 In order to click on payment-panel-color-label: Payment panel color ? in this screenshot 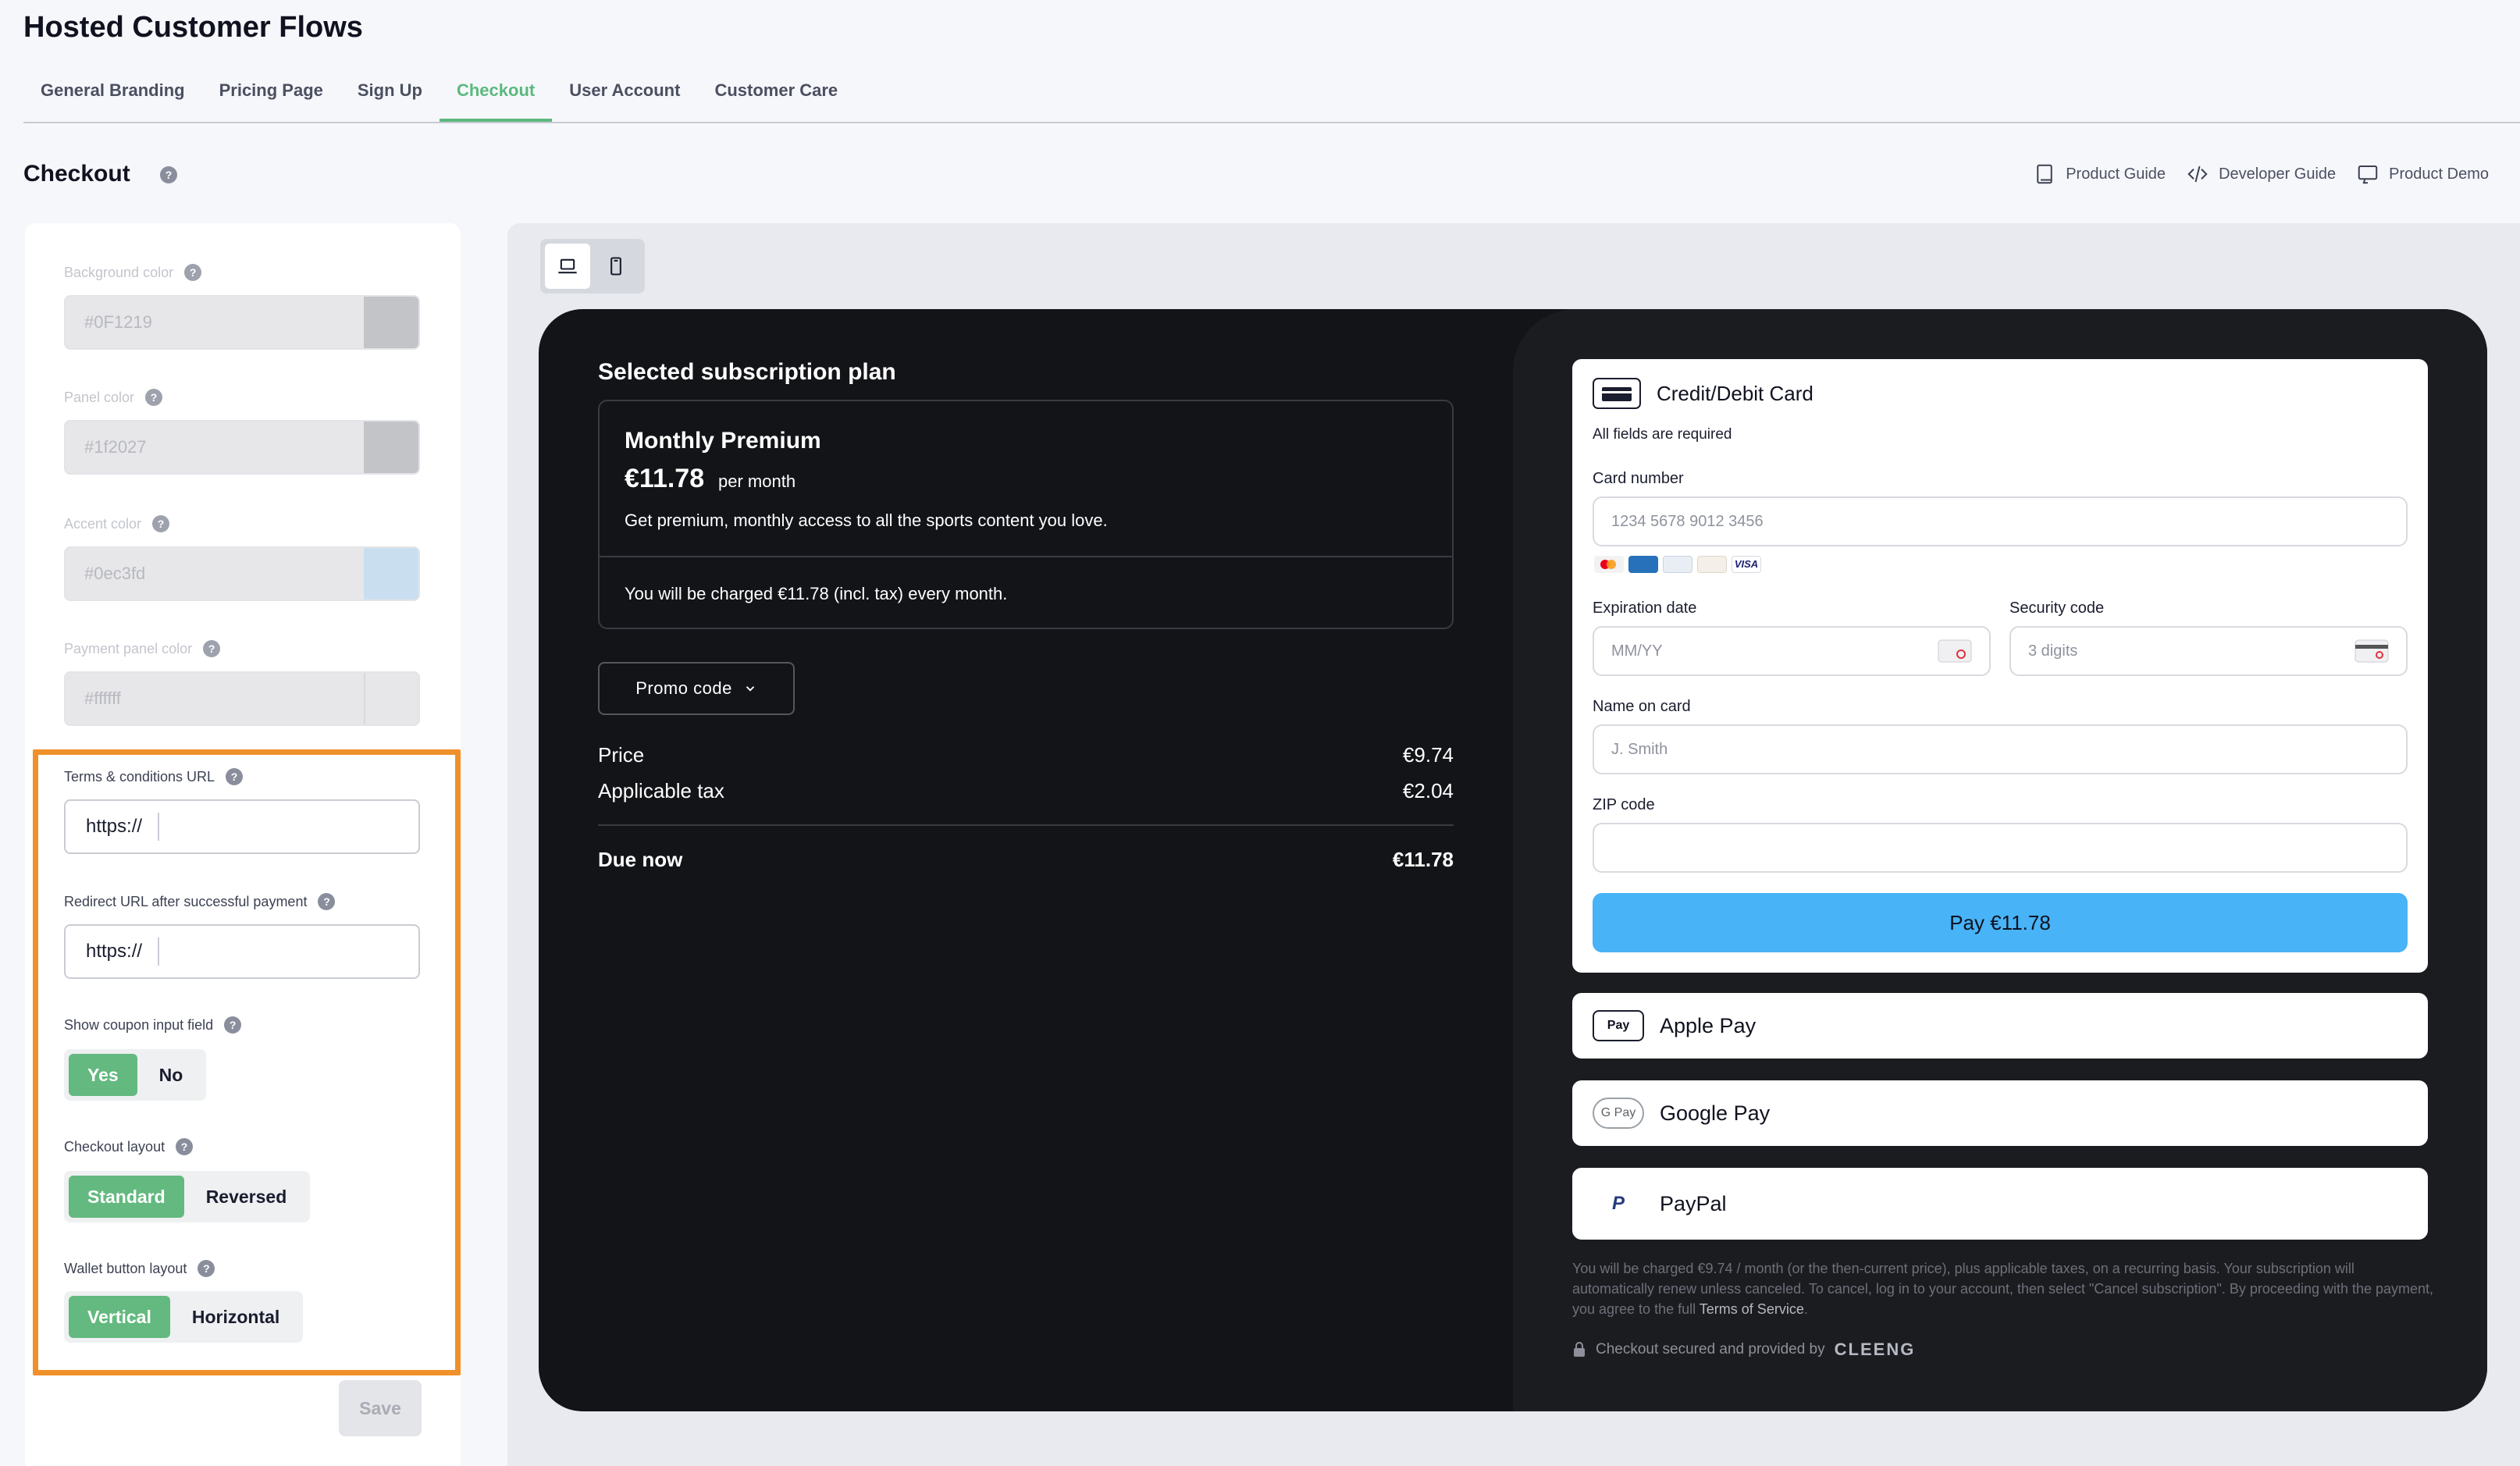, I will do `click(142, 648)`.